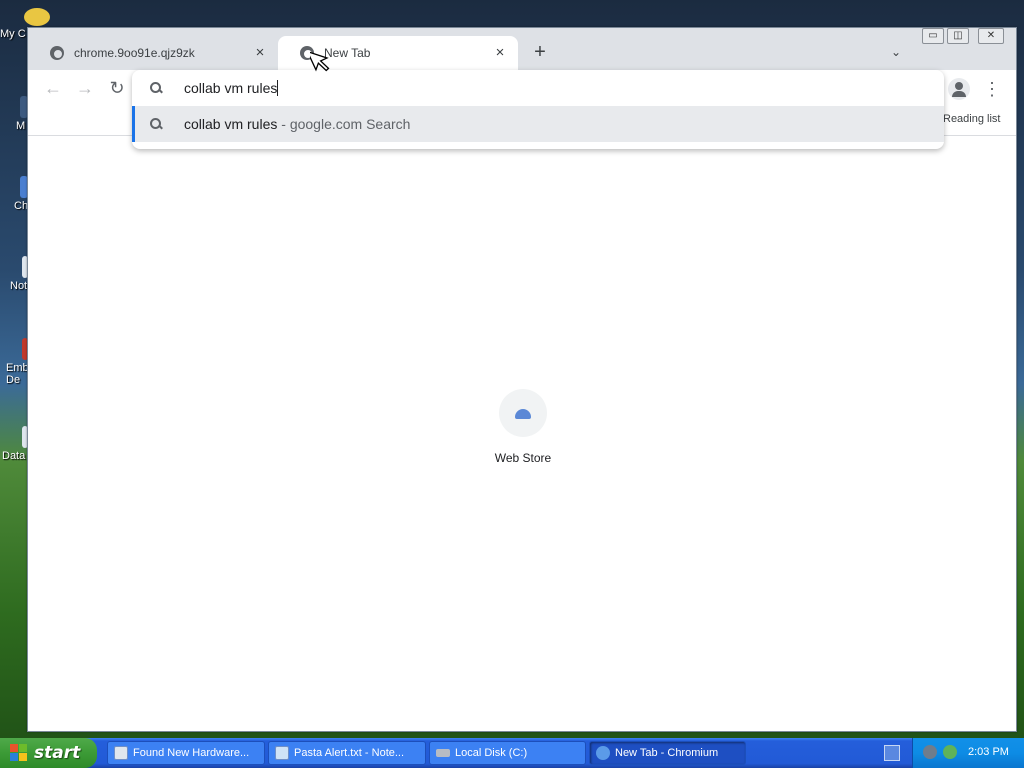 The image size is (1024, 768). What do you see at coordinates (21, 126) in the screenshot?
I see `desktop-icon-label: M` at bounding box center [21, 126].